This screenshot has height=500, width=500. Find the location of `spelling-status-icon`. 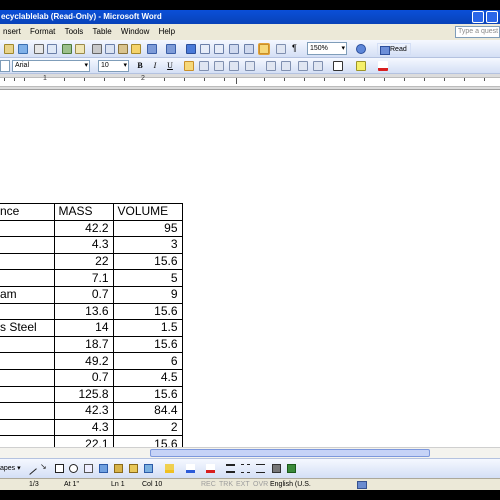

spelling-status-icon is located at coordinates (362, 485).